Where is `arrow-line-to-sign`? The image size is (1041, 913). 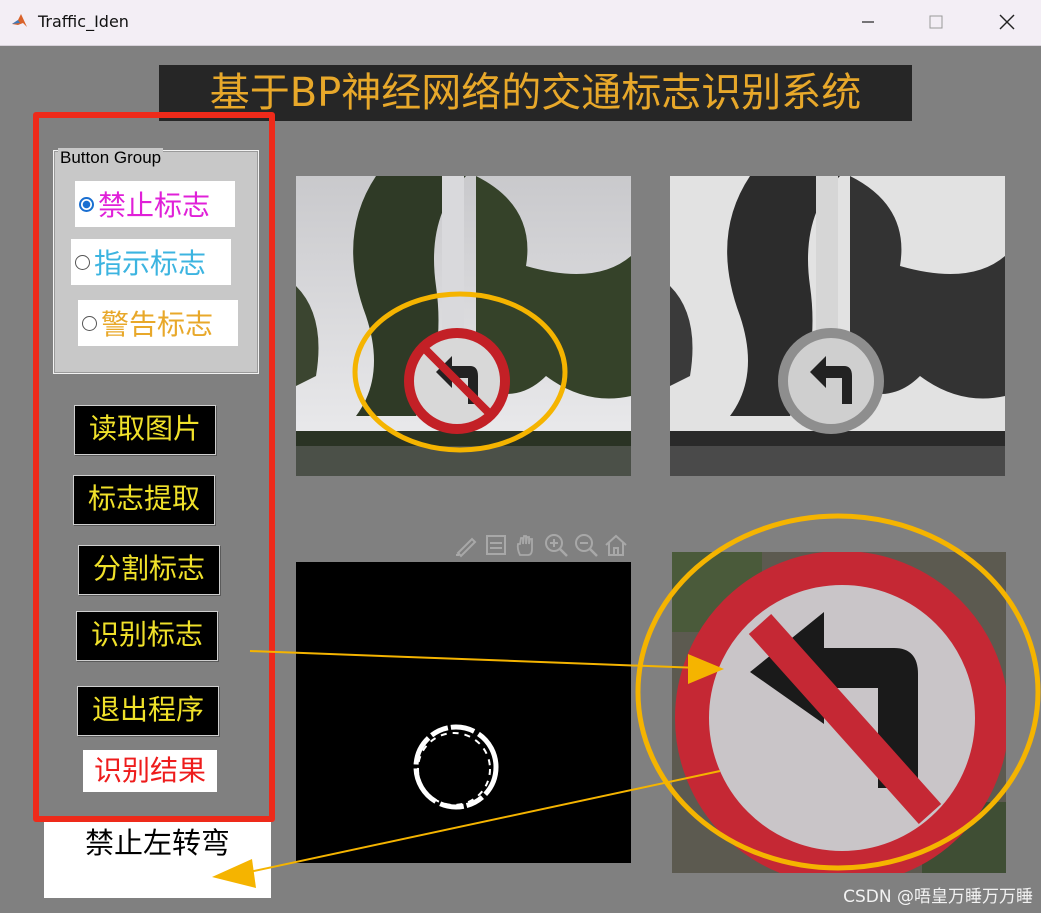 arrow-line-to-sign is located at coordinates (475, 659).